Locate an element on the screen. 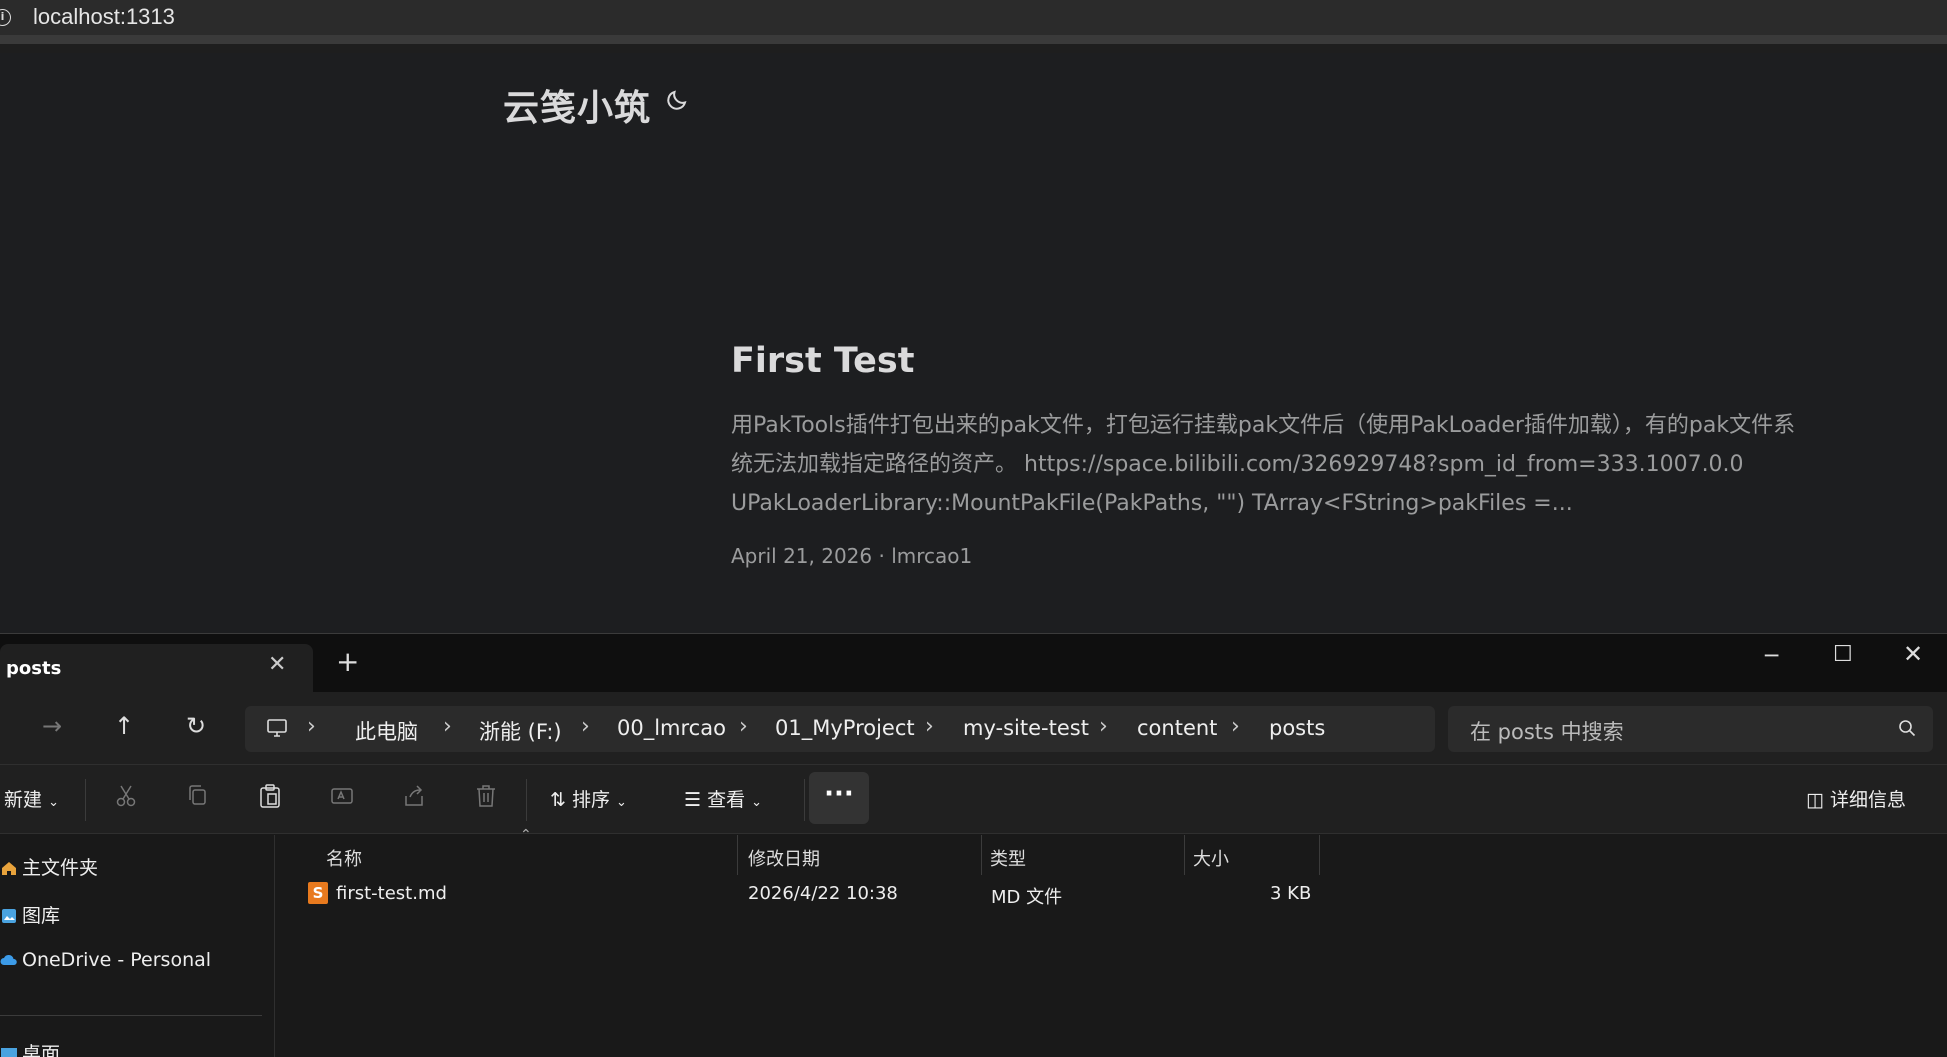 The image size is (1947, 1057). details-pane-button: ◫ 详细信息 is located at coordinates (1856, 798).